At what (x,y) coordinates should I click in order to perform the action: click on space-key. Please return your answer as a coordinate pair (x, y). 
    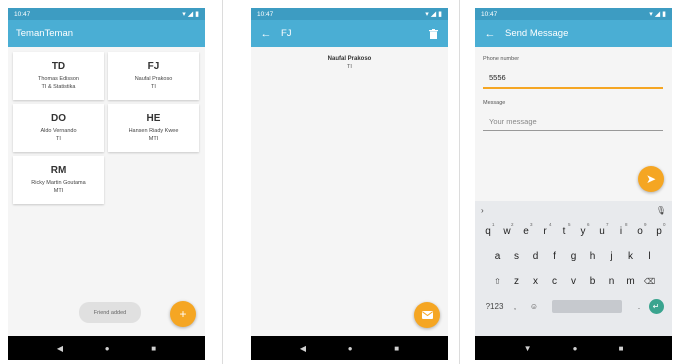
    Looking at the image, I should click on (586, 306).